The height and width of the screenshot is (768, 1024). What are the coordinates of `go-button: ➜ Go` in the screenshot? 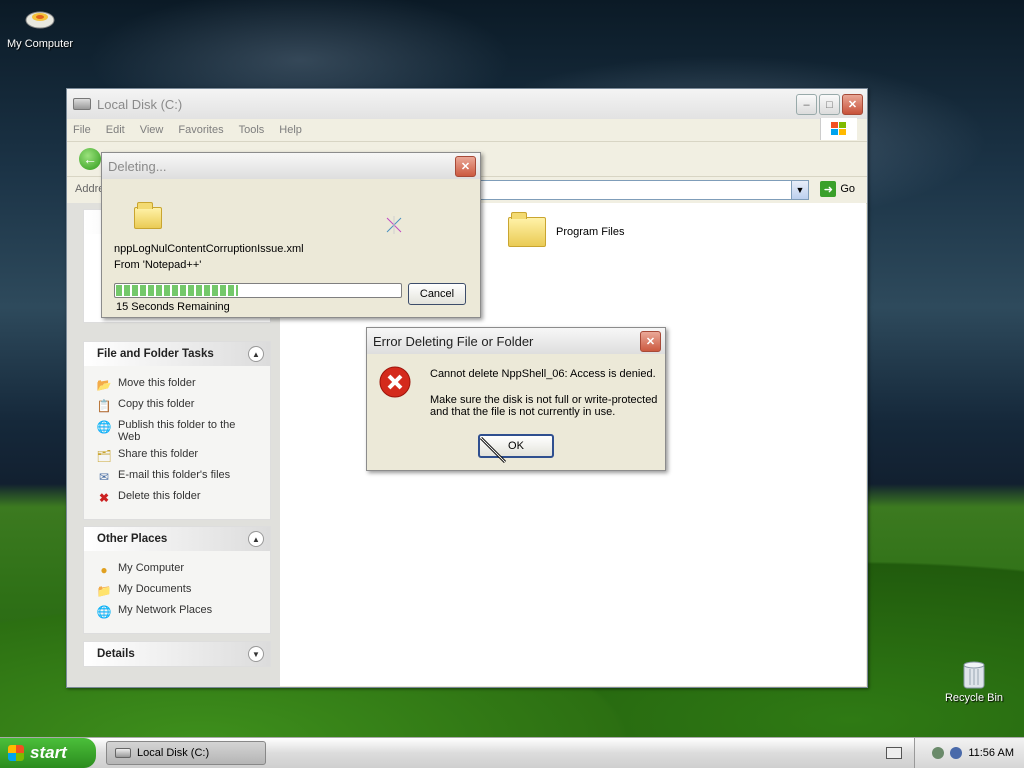 It's located at (837, 189).